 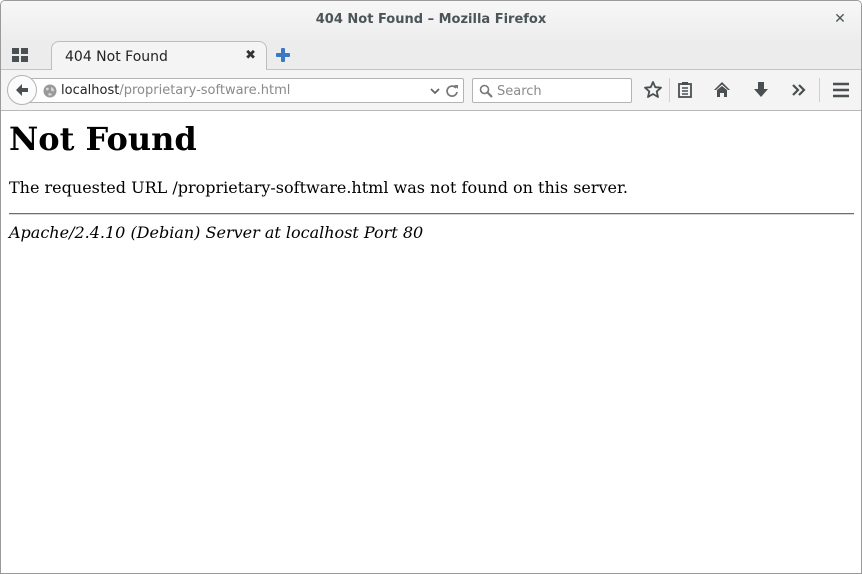 I want to click on url-text: localhost/proprietary-software.html, so click(x=175, y=90).